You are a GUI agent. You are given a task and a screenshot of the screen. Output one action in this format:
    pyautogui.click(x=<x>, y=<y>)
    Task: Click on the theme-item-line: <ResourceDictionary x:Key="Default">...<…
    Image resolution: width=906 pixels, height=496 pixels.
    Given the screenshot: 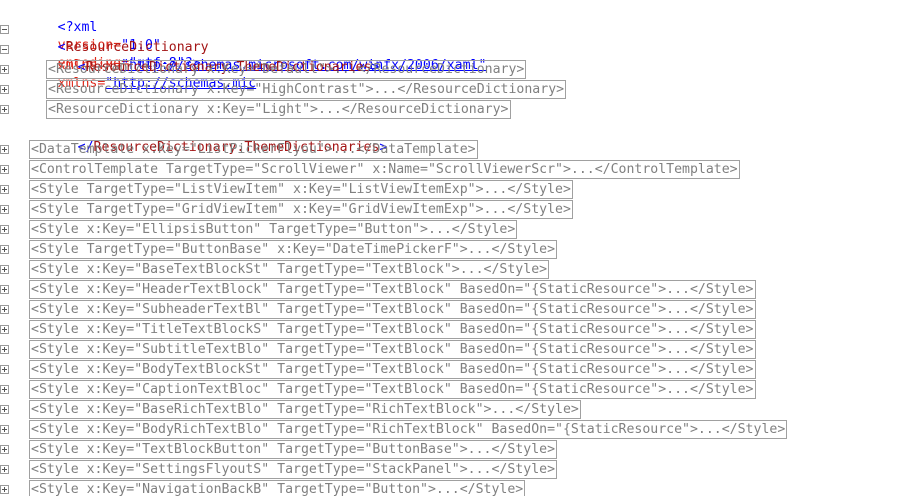 What is the action you would take?
    pyautogui.click(x=453, y=70)
    